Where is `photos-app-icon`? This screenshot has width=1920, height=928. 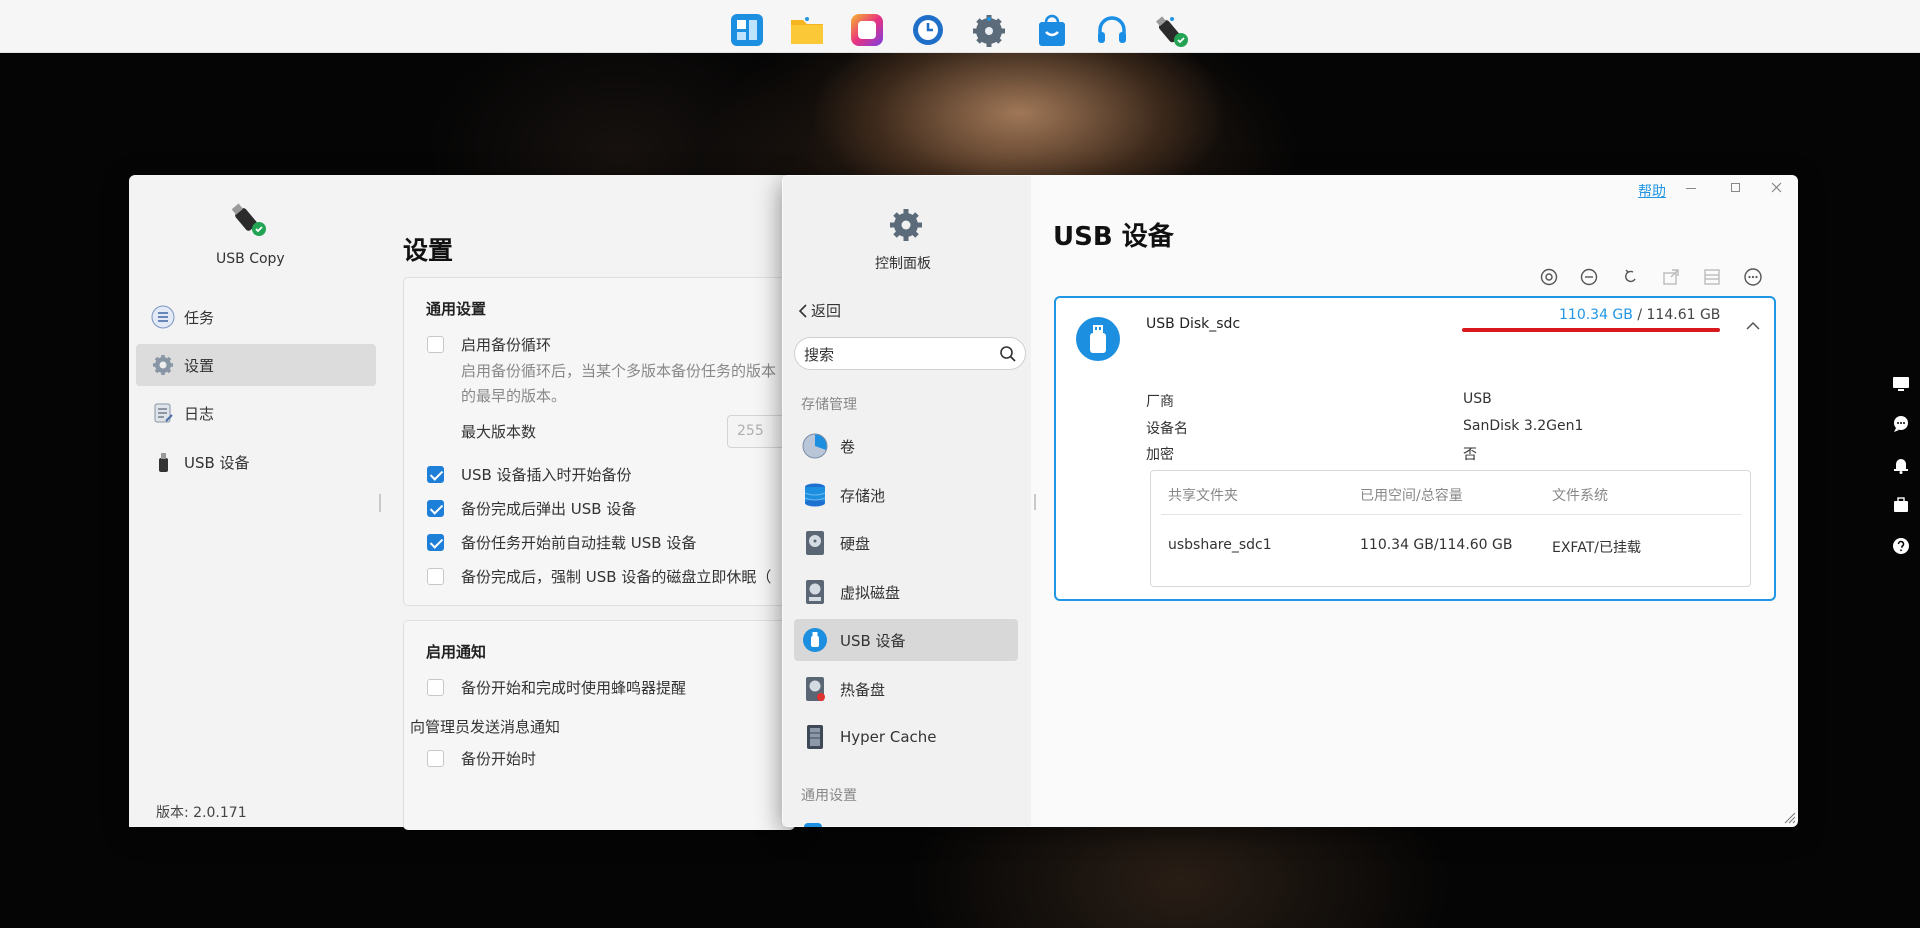 photos-app-icon is located at coordinates (867, 30).